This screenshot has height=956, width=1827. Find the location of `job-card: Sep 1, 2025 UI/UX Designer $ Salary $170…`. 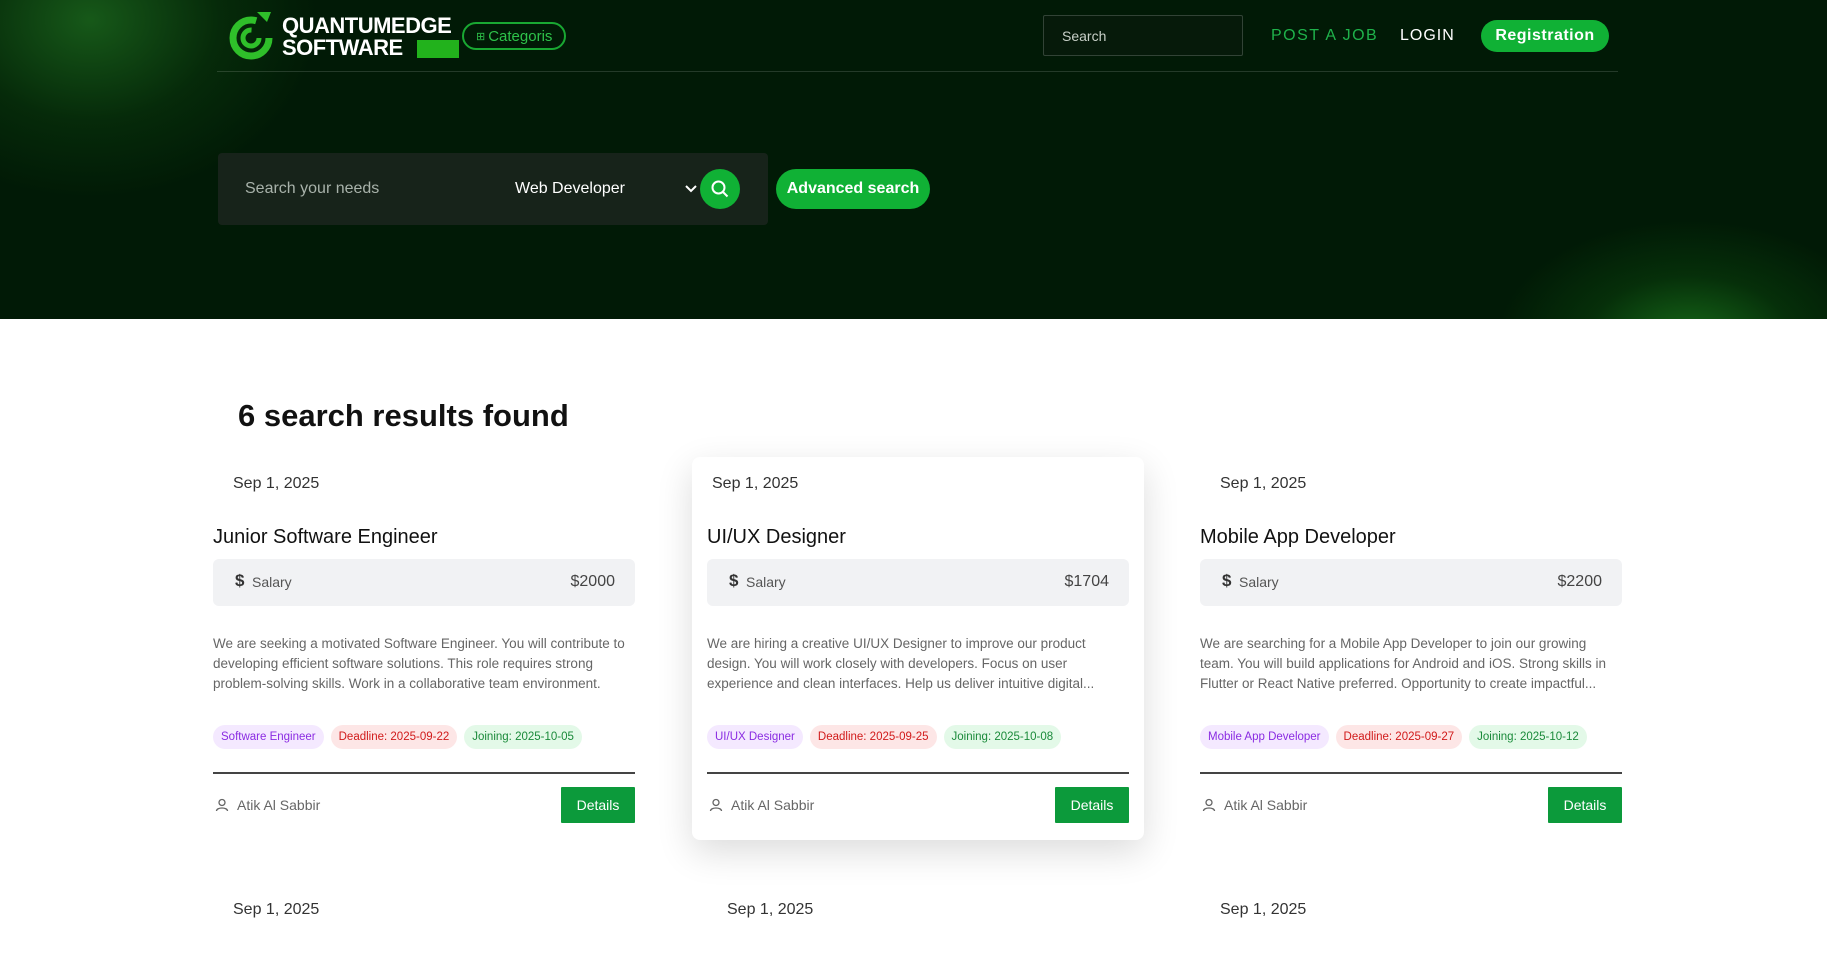

job-card: Sep 1, 2025 UI/UX Designer $ Salary $170… is located at coordinates (918, 648).